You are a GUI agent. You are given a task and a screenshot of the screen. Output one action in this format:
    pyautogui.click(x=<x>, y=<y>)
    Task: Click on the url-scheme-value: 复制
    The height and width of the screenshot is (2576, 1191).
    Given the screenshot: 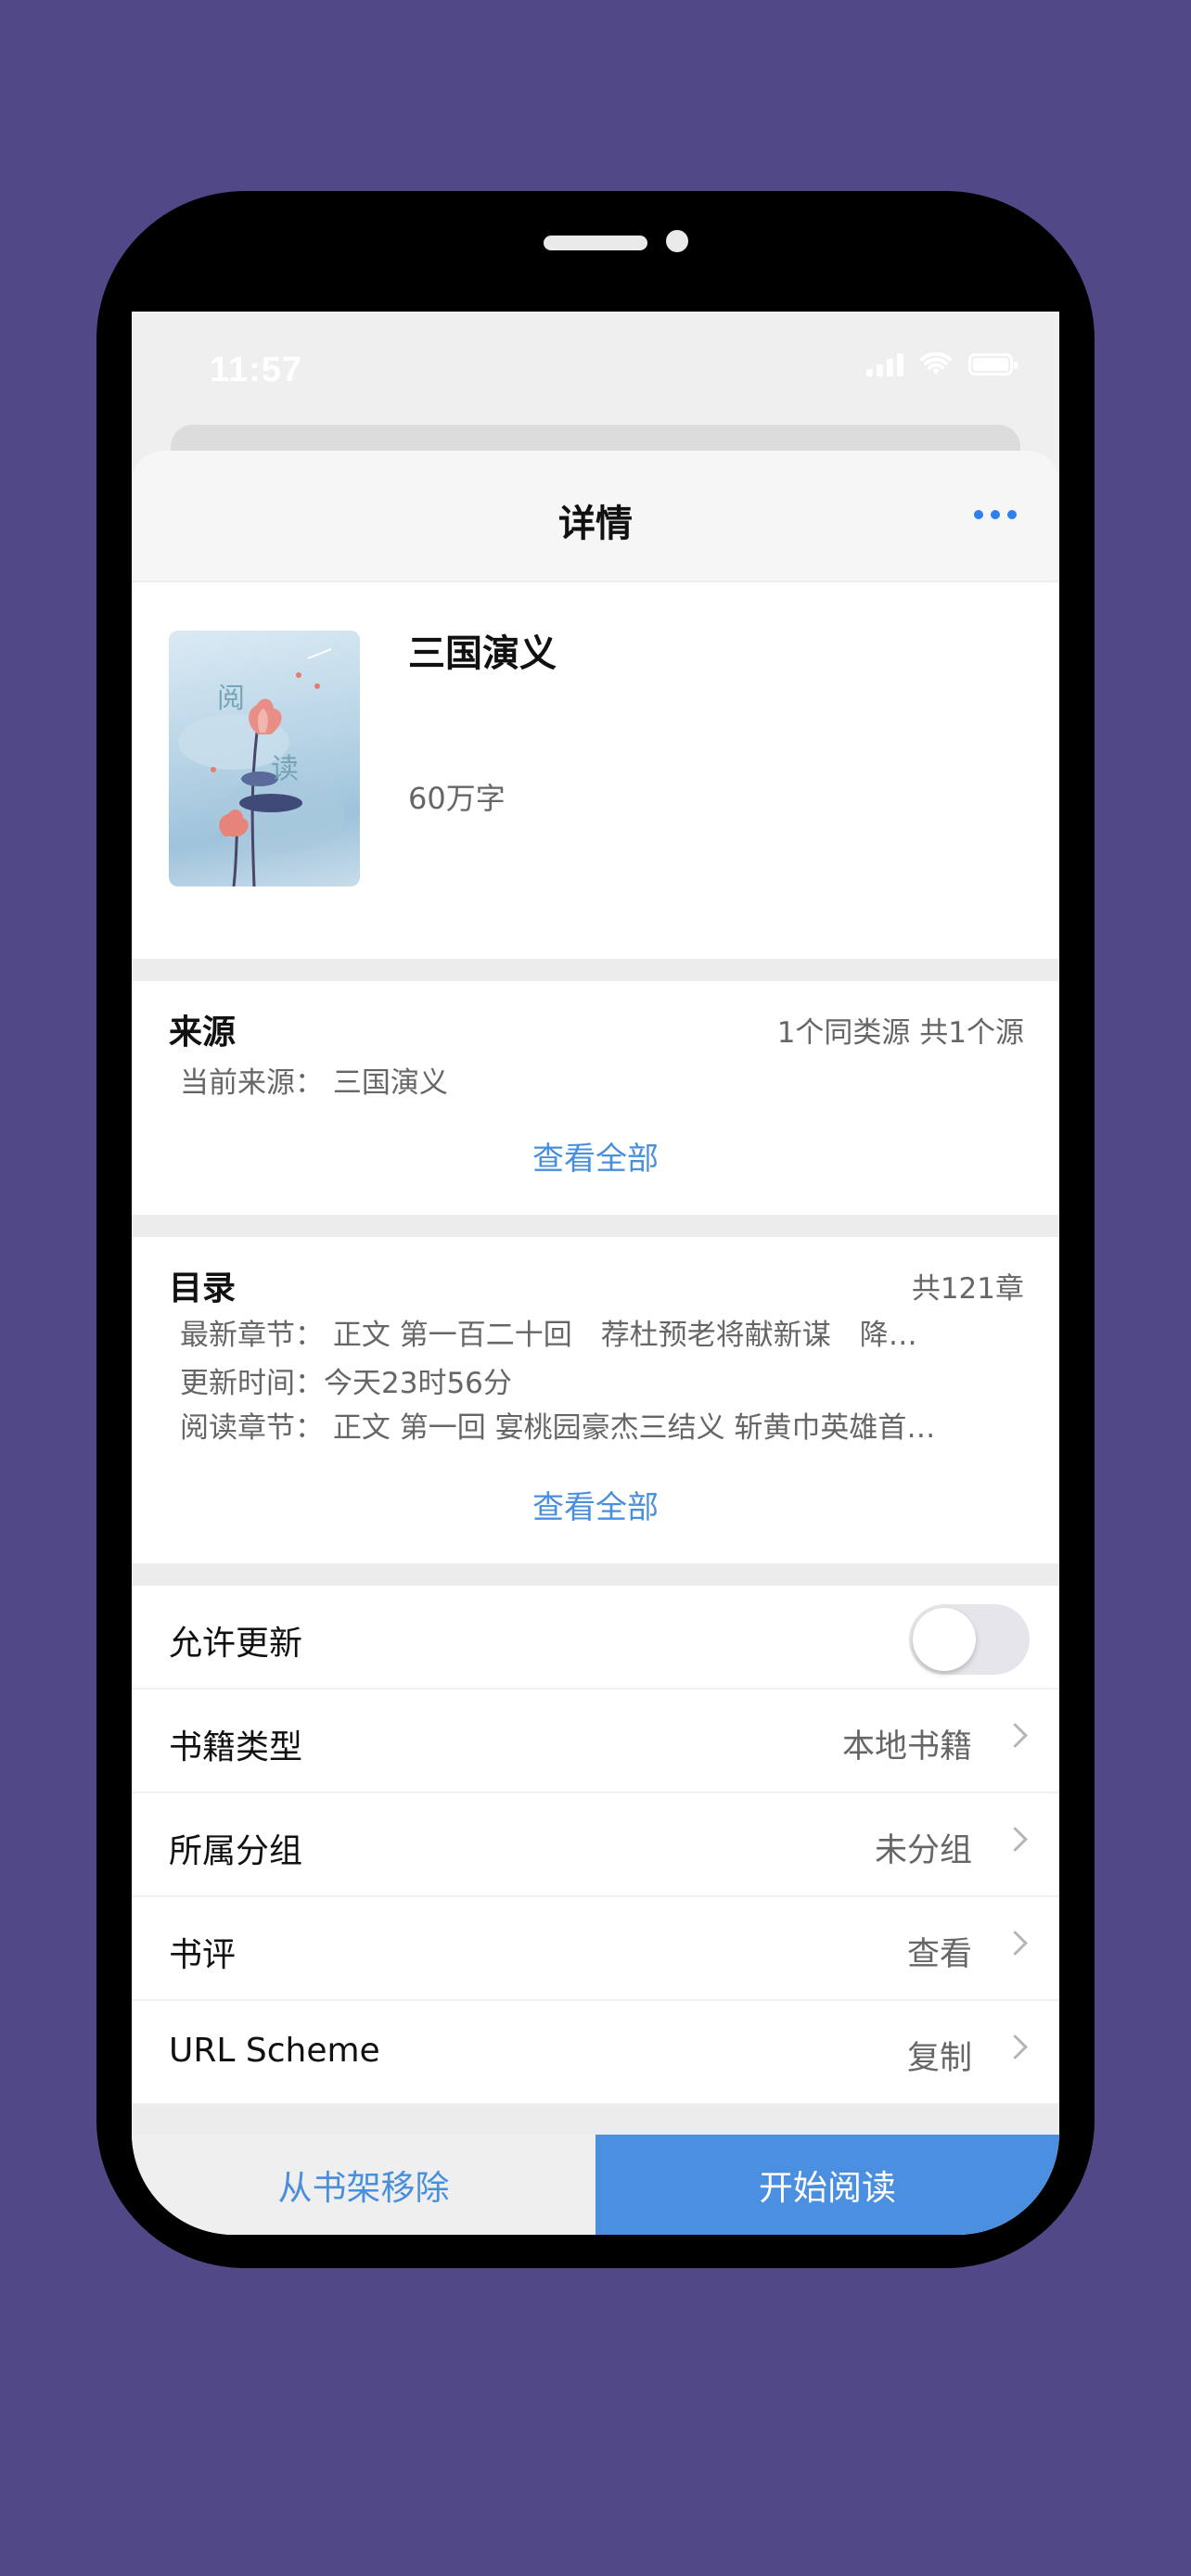 What is the action you would take?
    pyautogui.click(x=939, y=2058)
    